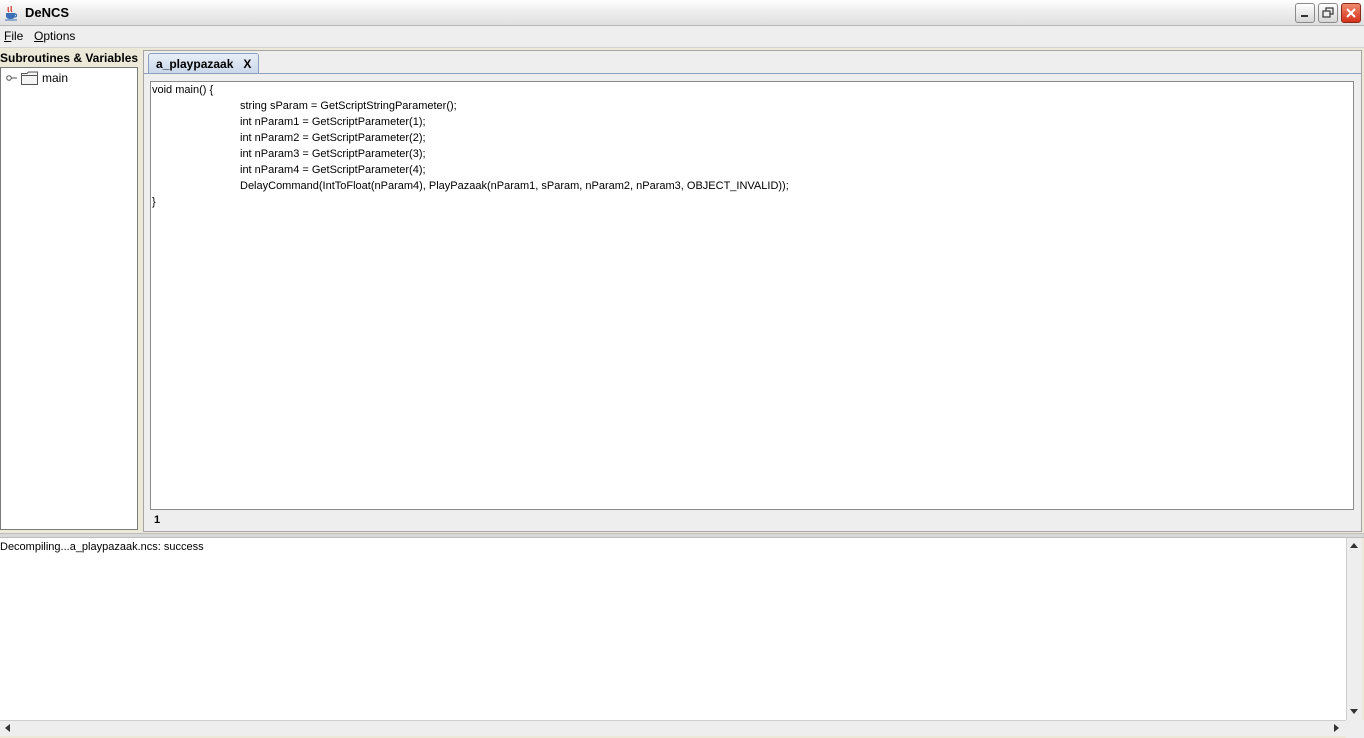 This screenshot has height=738, width=1364. Describe the element at coordinates (11, 13) in the screenshot. I see `java-cup-icon` at that location.